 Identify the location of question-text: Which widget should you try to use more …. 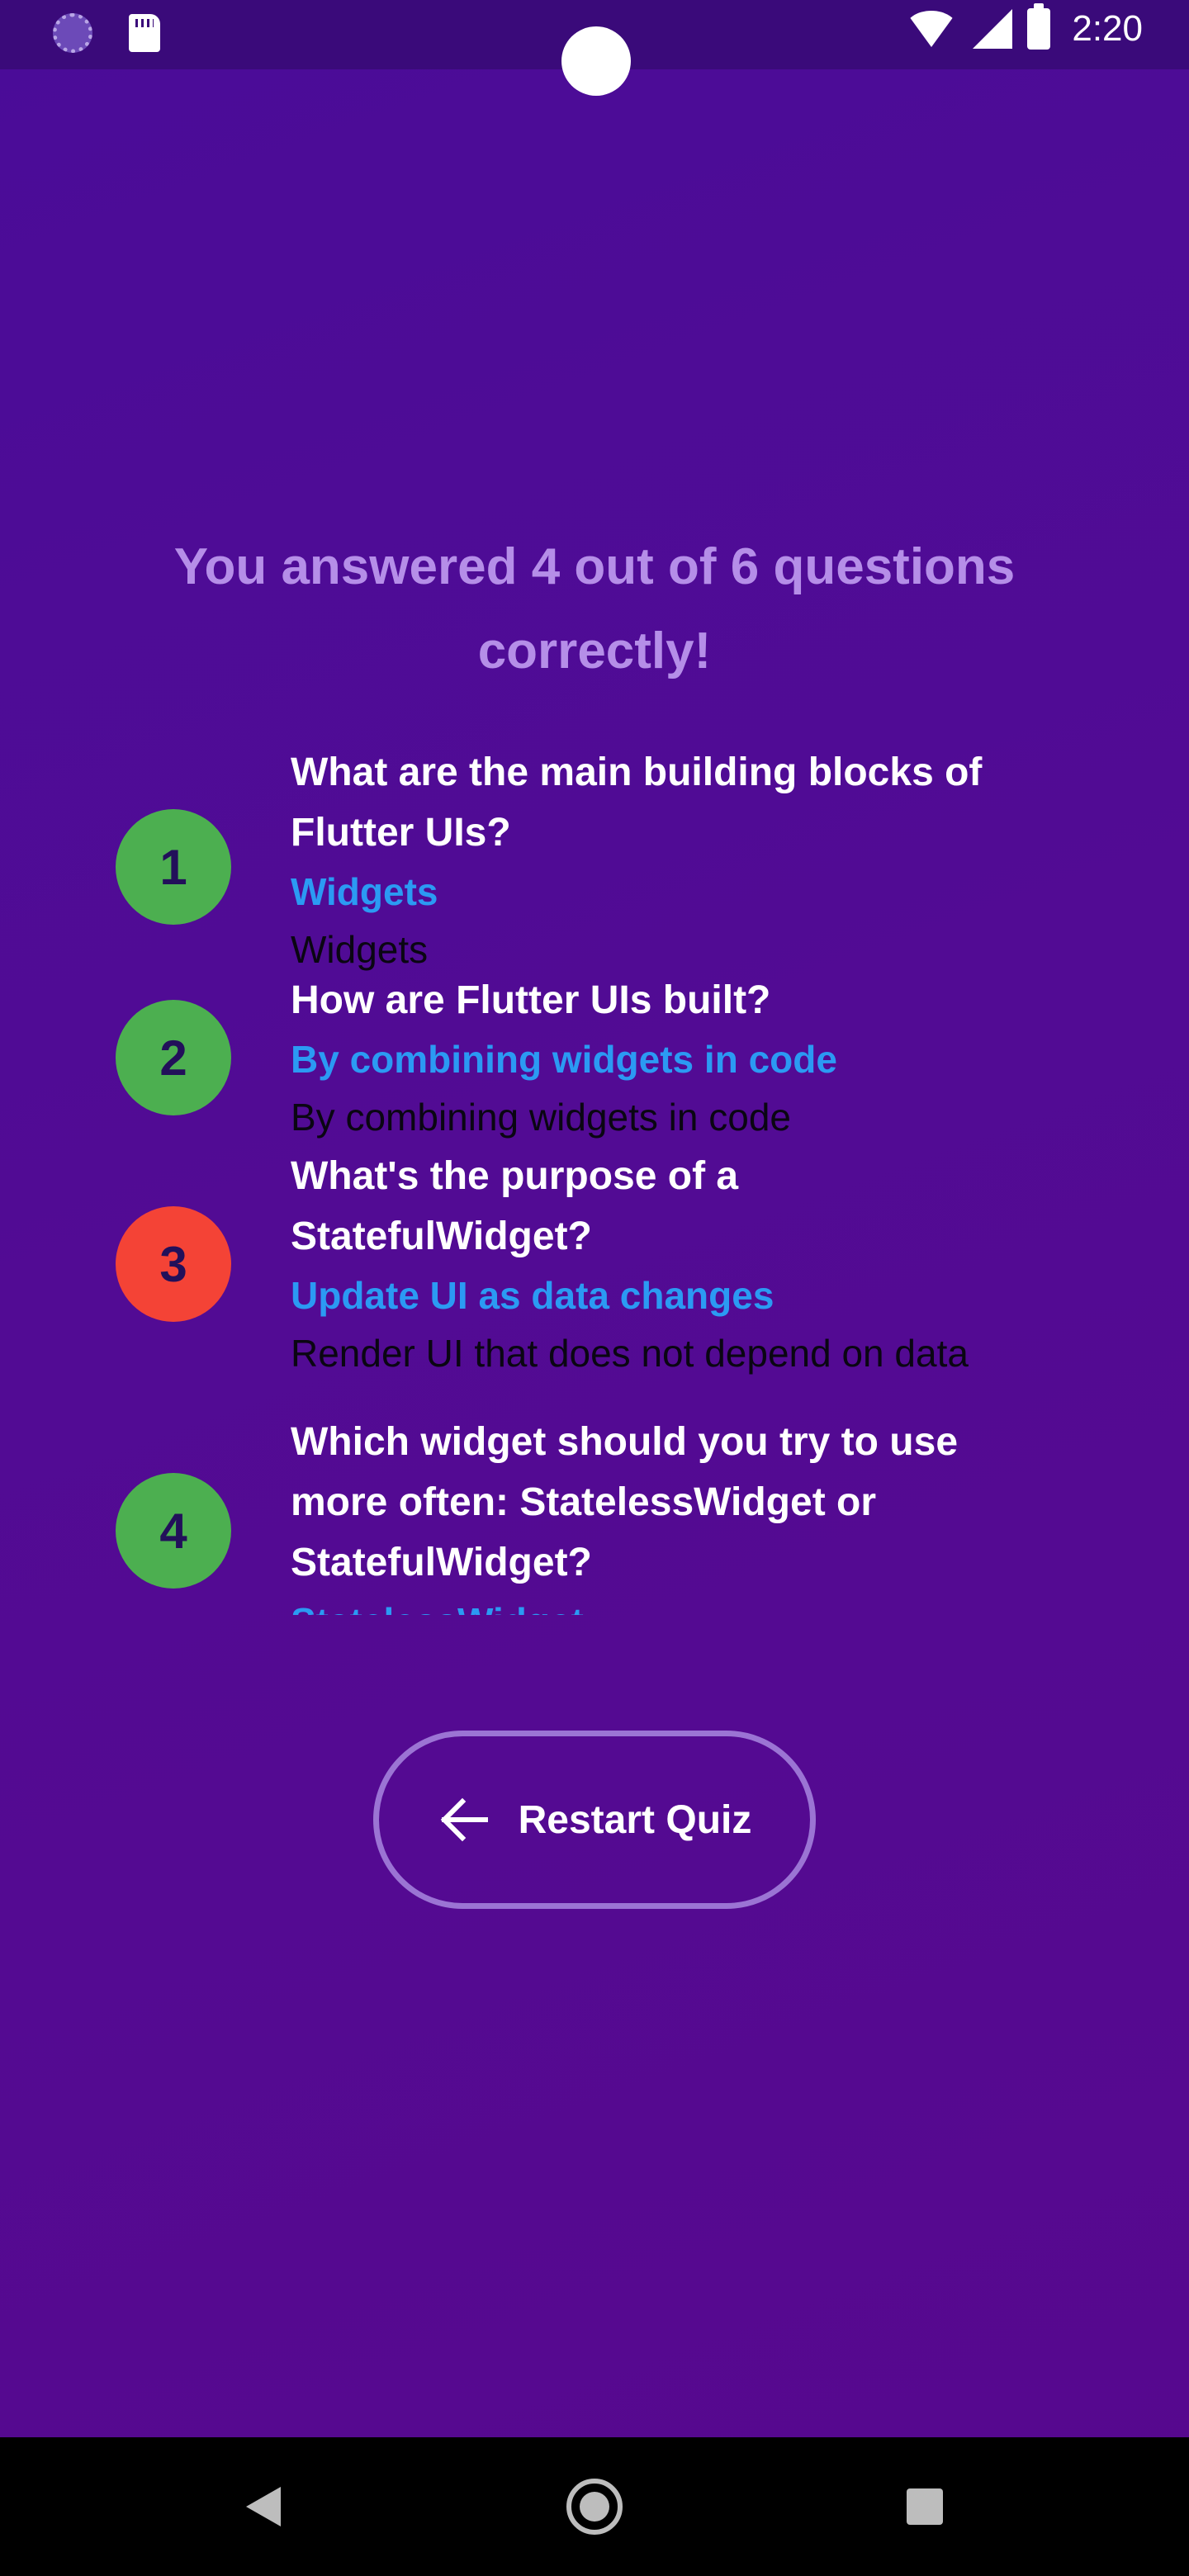
(625, 1501).